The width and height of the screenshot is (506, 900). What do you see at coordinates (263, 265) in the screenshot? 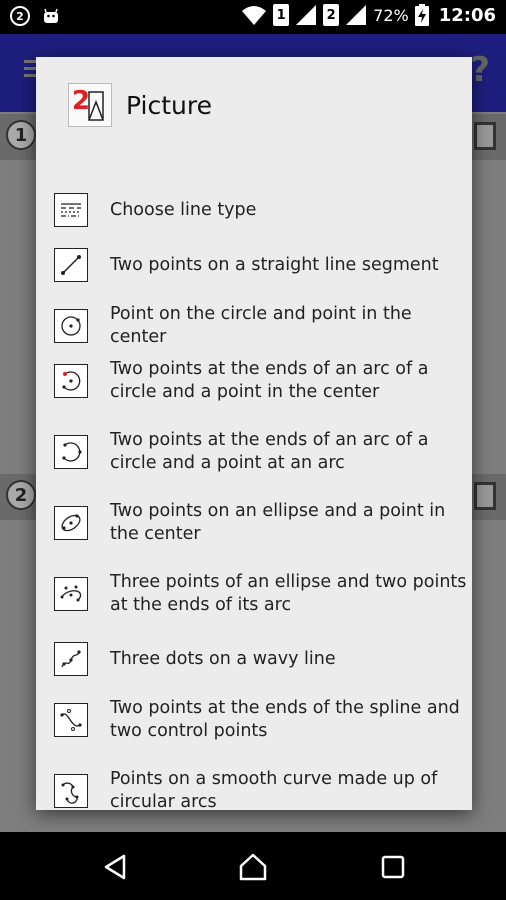
I see `menu-item-line-segment: Two points on a straight line segment` at bounding box center [263, 265].